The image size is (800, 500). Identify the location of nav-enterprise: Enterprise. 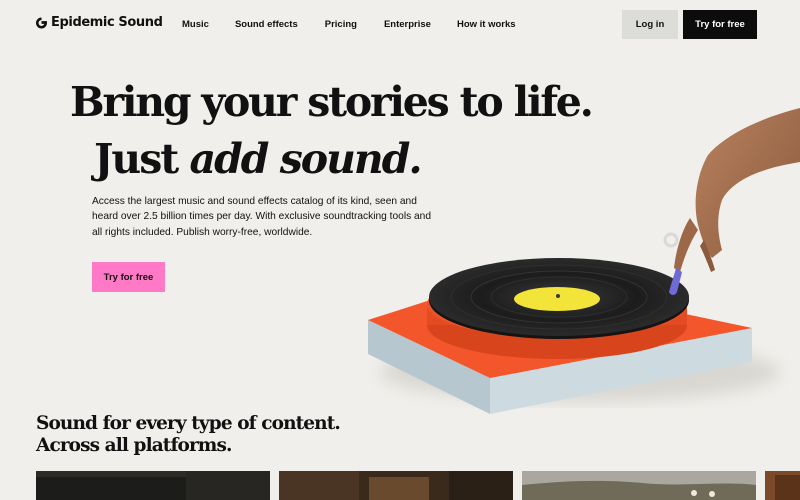
(407, 24).